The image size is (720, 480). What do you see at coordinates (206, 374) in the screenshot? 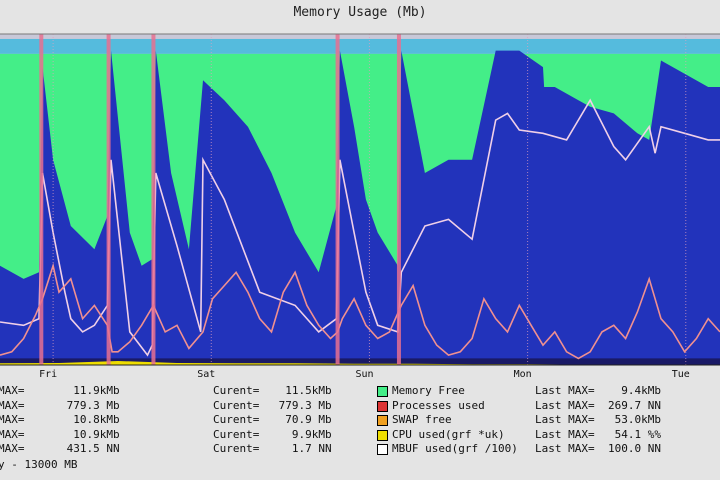
I see `x-tick-sat: Sat` at bounding box center [206, 374].